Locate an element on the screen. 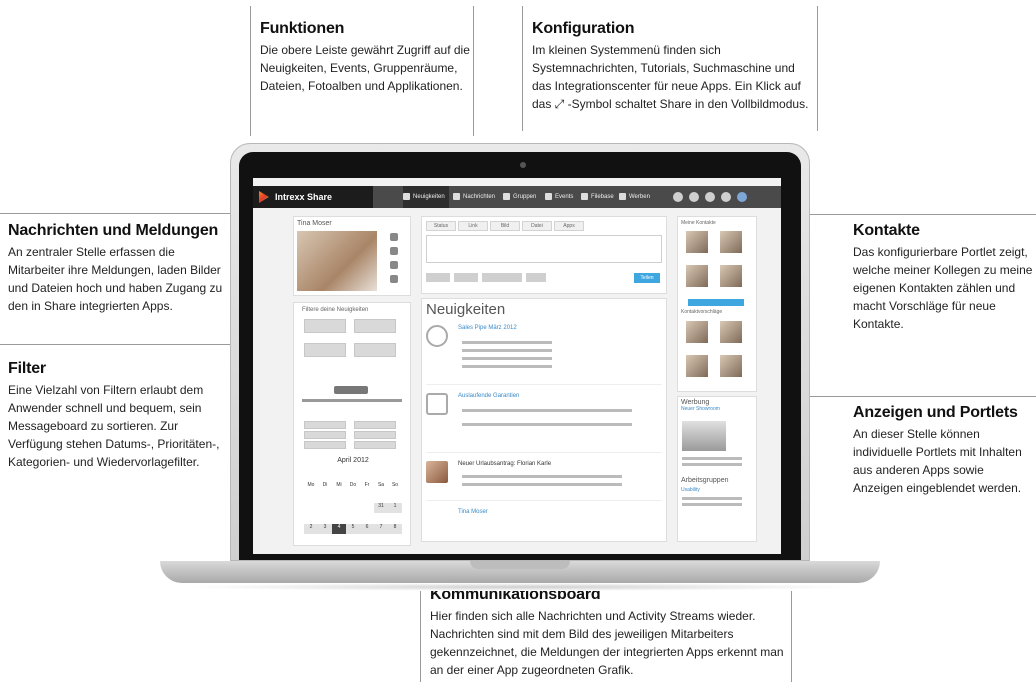 This screenshot has width=1036, height=682. calendar-day: 8 is located at coordinates (395, 529).